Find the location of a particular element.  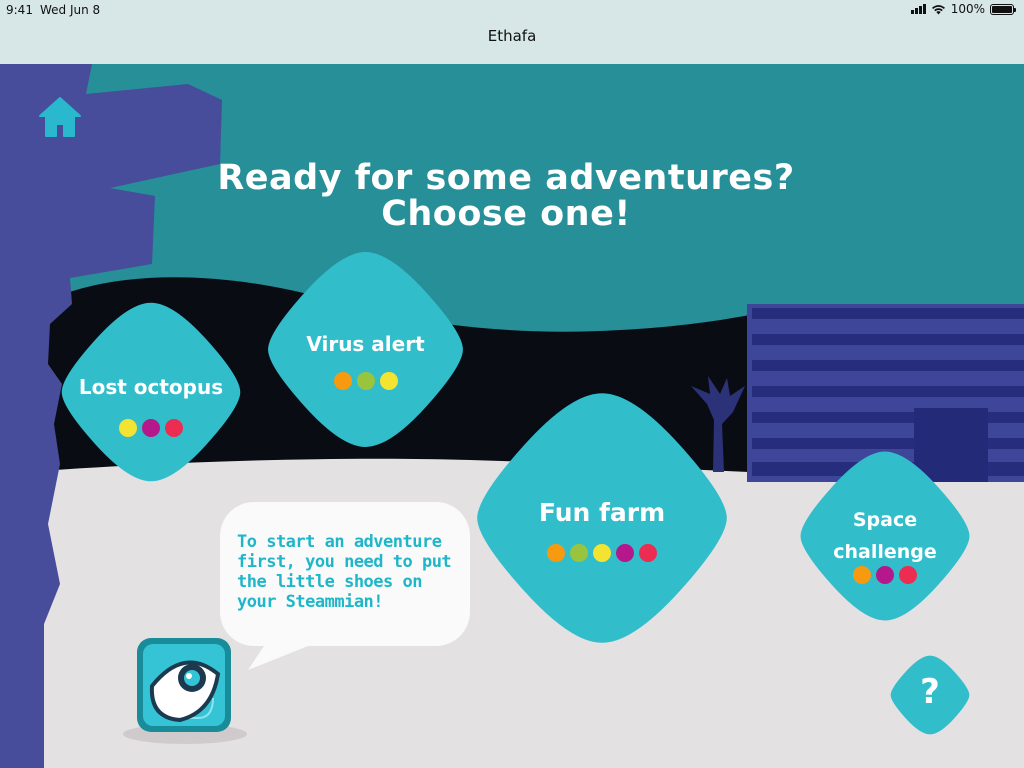

steammian-robot-icon is located at coordinates (185, 691).